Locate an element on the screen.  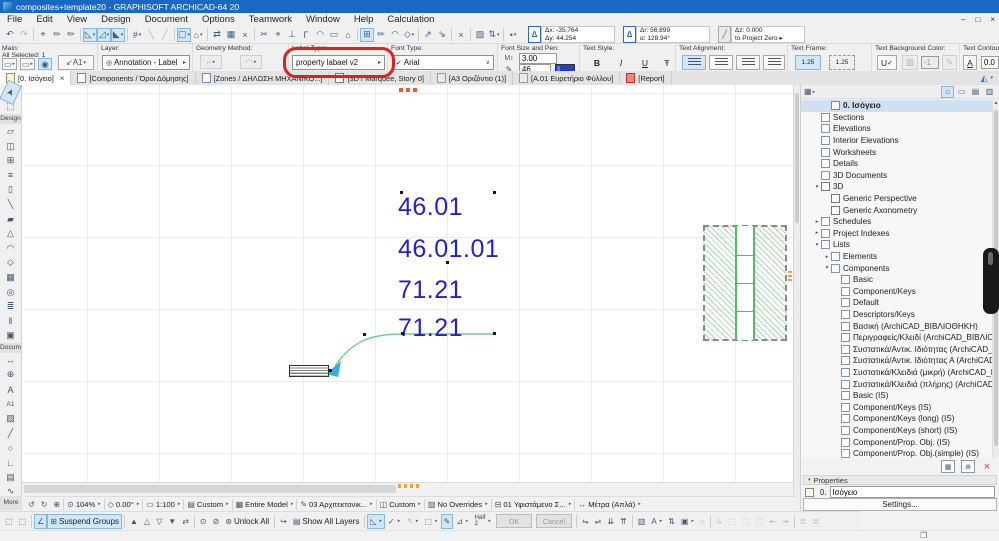
tab-5: [A.01 Ευρετήριο Φύλλου] is located at coordinates (567, 78).